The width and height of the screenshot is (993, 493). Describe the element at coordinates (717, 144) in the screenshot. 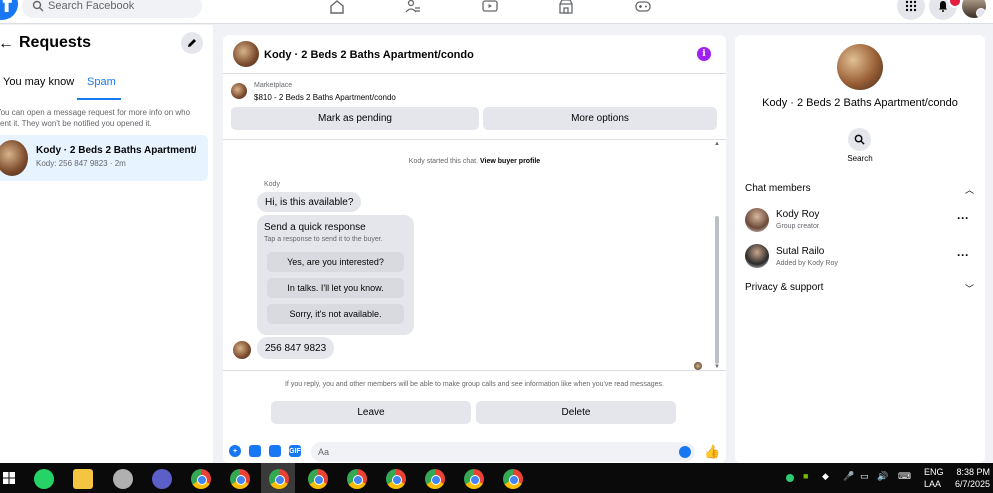

I see `scroll-up-icon: ▲` at that location.